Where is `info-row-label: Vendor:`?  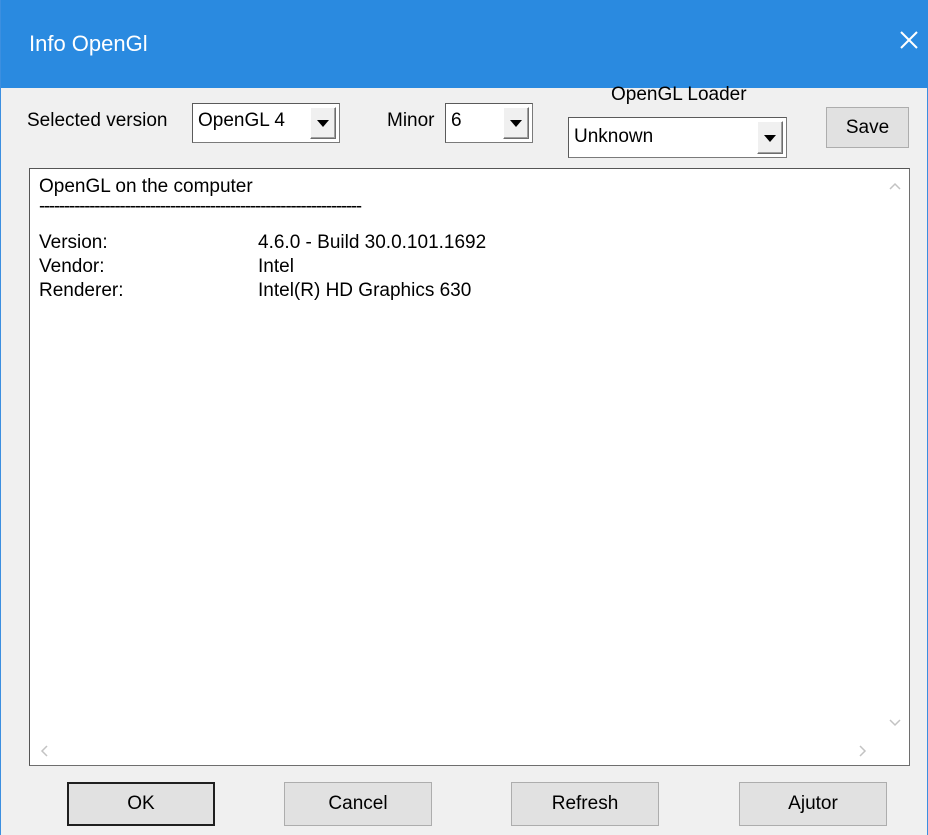
info-row-label: Vendor: is located at coordinates (72, 266).